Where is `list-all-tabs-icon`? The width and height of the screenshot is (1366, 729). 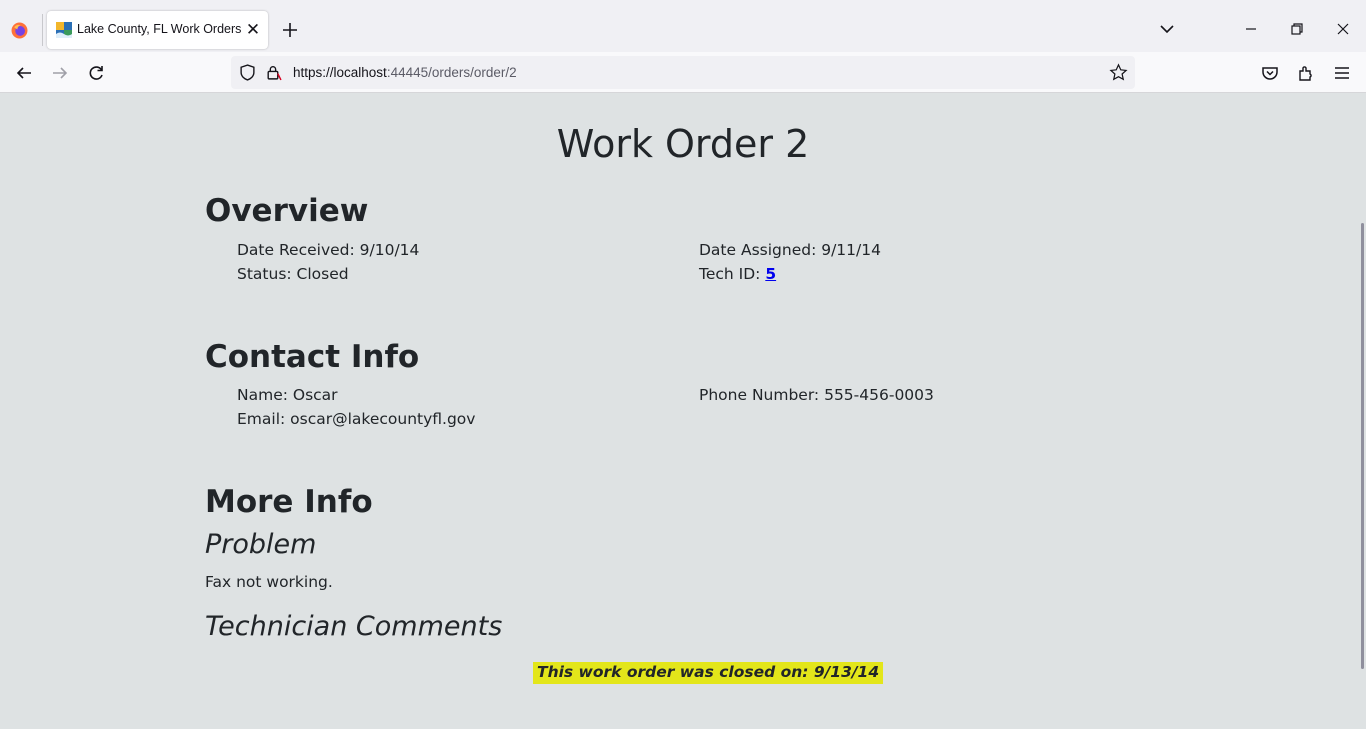 list-all-tabs-icon is located at coordinates (1167, 29).